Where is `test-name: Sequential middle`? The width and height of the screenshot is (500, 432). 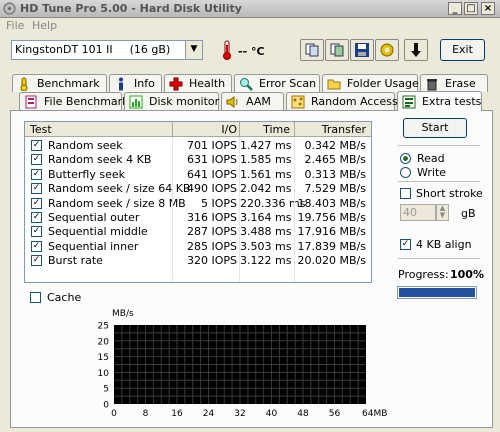
test-name: Sequential middle is located at coordinates (98, 232).